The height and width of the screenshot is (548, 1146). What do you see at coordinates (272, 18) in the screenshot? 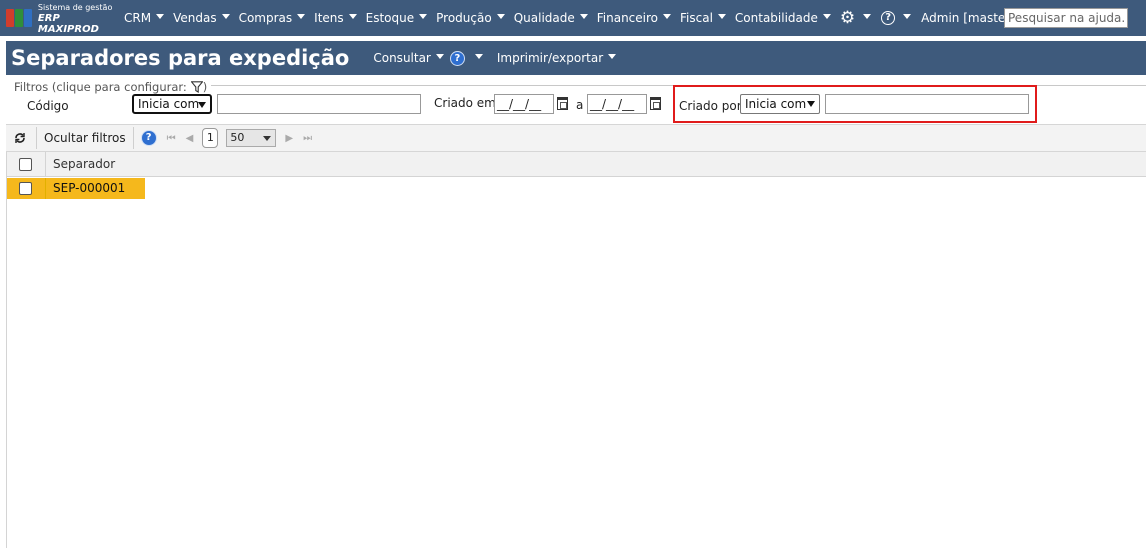
I see `menu-compras: Compras` at bounding box center [272, 18].